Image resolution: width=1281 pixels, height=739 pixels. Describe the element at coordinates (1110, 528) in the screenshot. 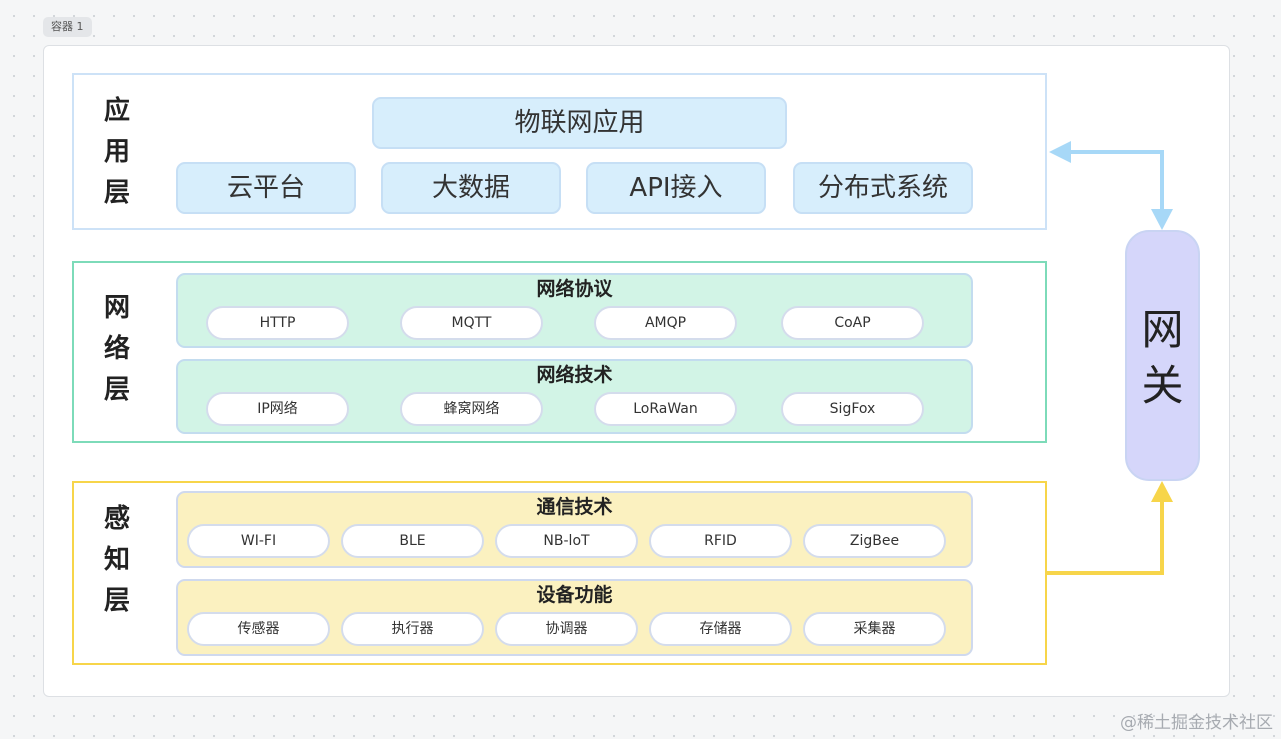

I see `perception-to-gateway-arrow` at that location.